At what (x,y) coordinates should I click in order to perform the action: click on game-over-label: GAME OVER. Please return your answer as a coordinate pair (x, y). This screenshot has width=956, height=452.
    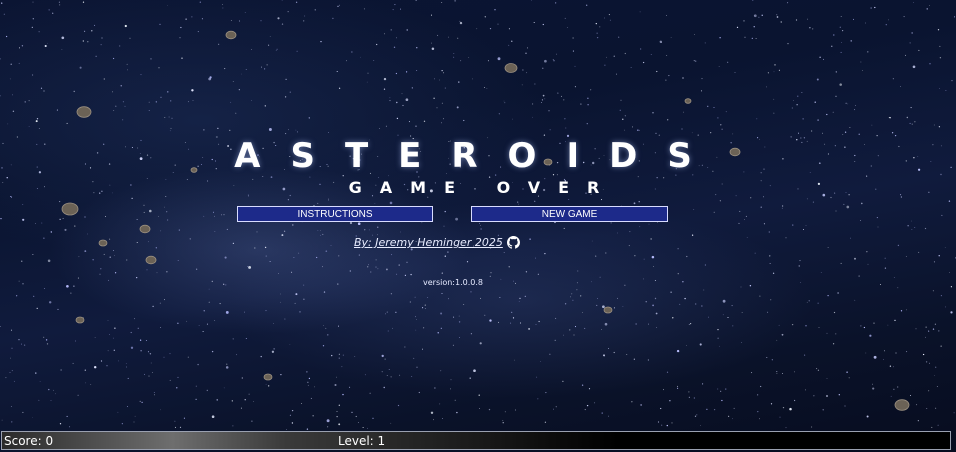
    Looking at the image, I should click on (483, 187).